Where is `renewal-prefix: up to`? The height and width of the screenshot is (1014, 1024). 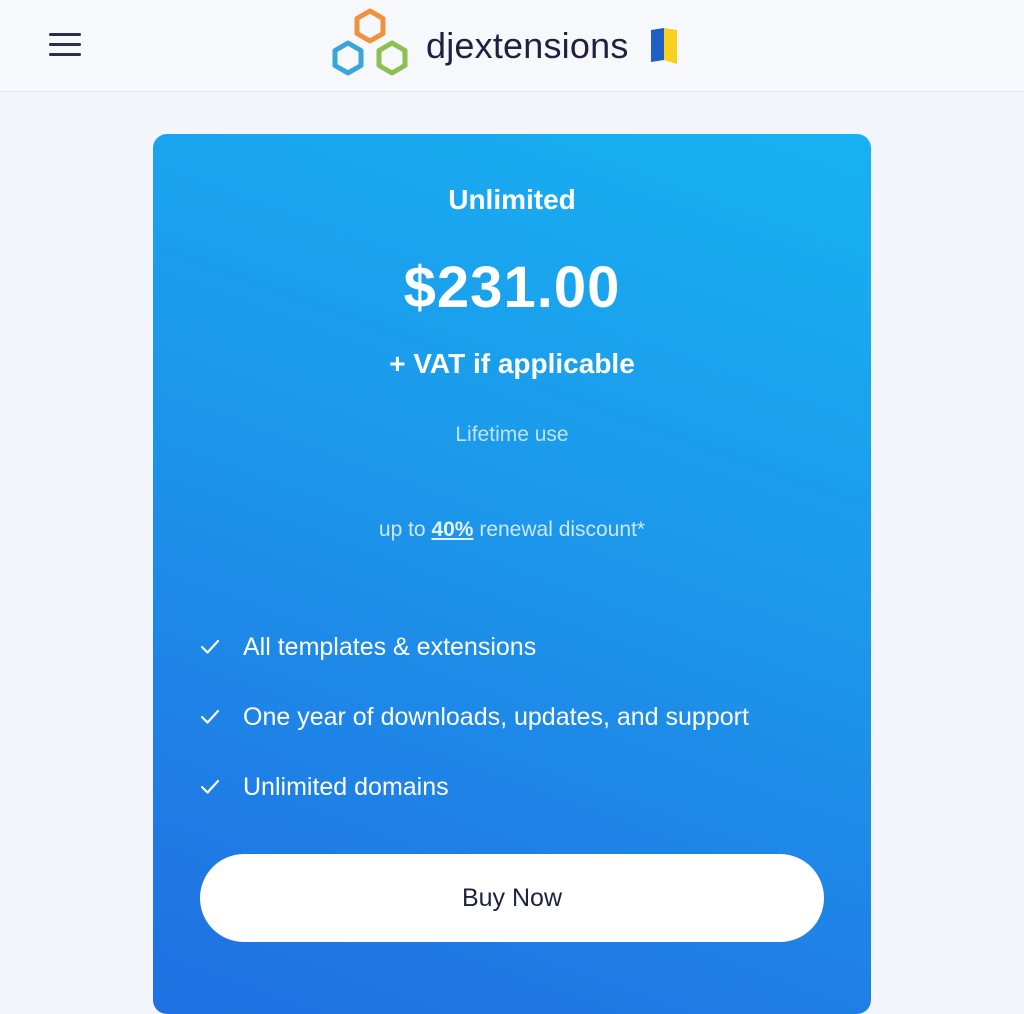 renewal-prefix: up to is located at coordinates (402, 529).